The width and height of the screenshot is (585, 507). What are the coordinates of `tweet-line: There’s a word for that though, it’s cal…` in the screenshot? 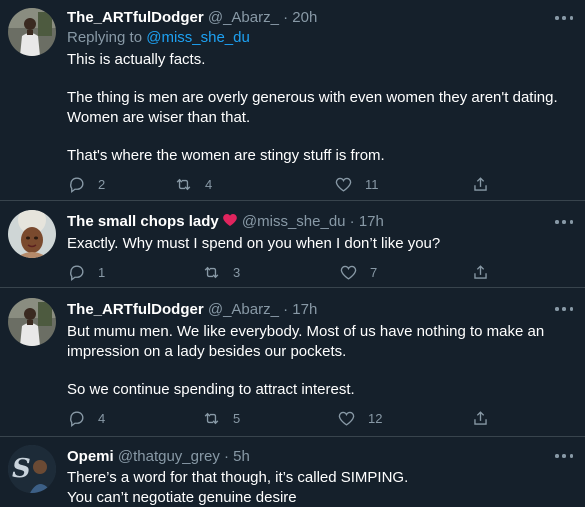 It's located at (238, 477).